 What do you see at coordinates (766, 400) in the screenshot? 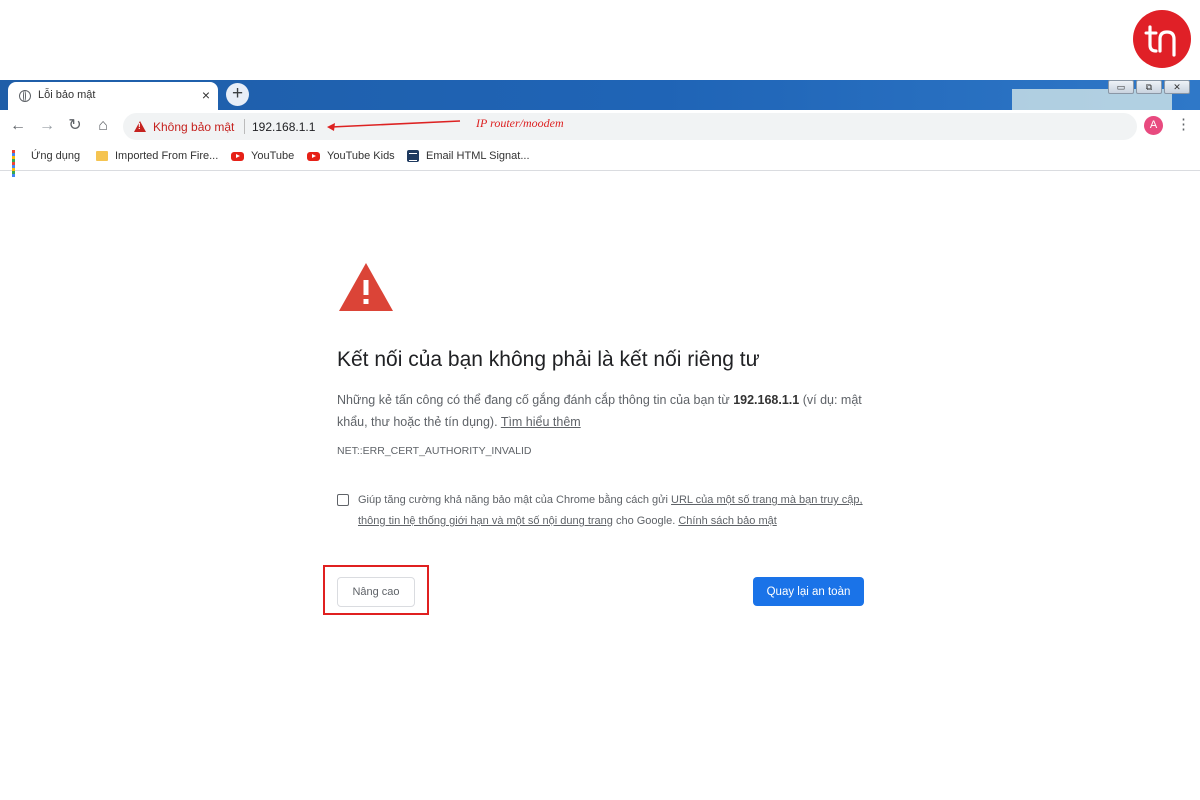
I see `desc-host: 192.168.1.1` at bounding box center [766, 400].